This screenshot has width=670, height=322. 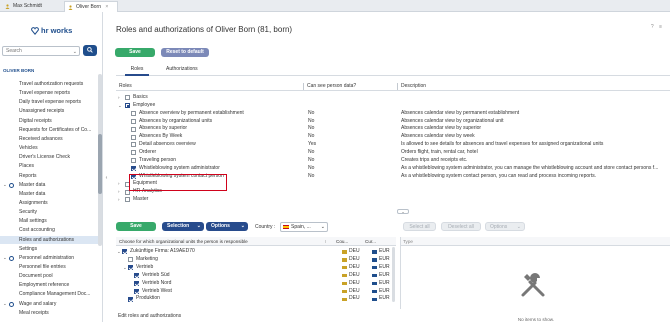 I want to click on sidebar-item: Daily travel expense reports, so click(x=49, y=102).